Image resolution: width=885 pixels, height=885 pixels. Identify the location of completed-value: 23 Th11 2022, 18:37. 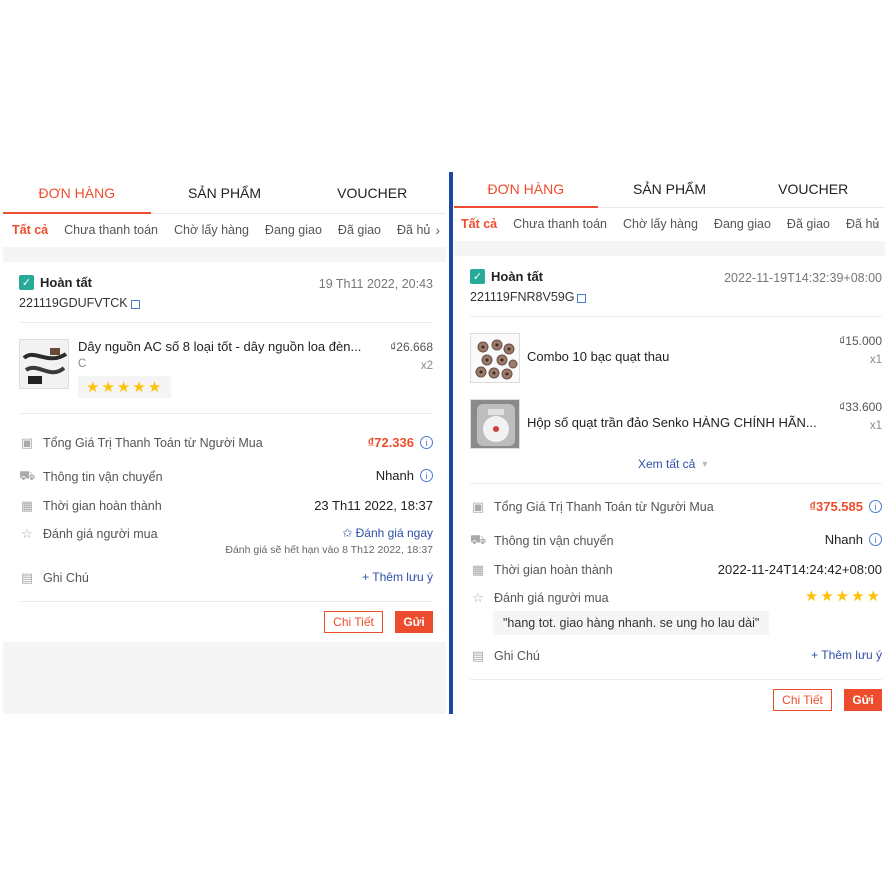
(373, 505).